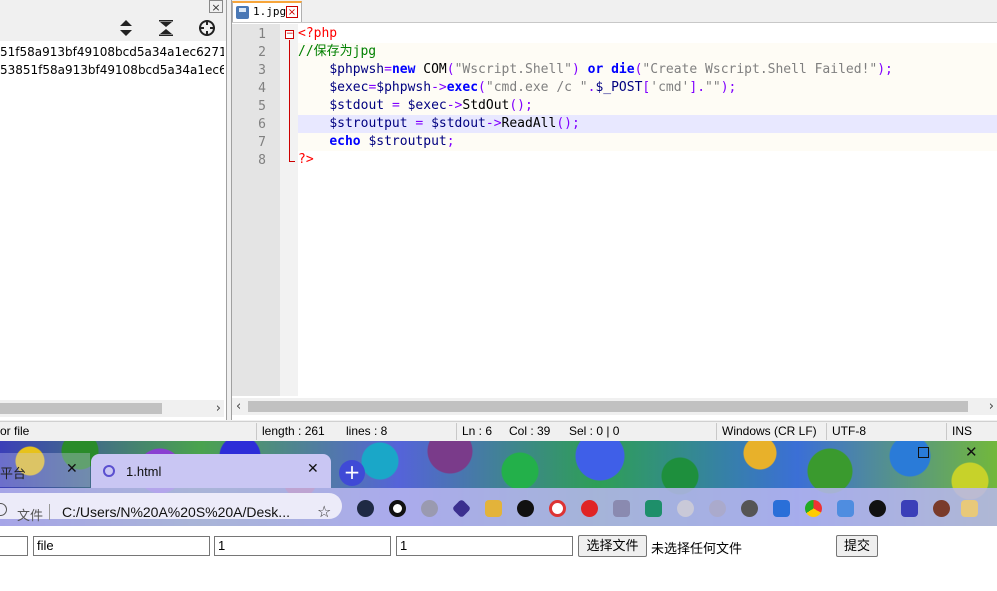  What do you see at coordinates (477, 431) in the screenshot?
I see `status-ln: Ln : 6` at bounding box center [477, 431].